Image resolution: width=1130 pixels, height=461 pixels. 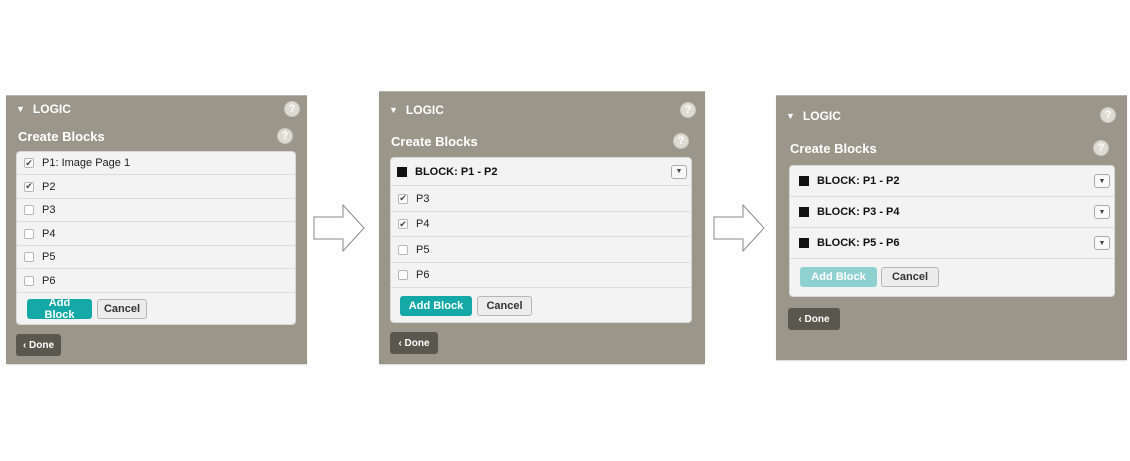 I want to click on page-checkbox-row: ✔ P1: Image Page 1, so click(x=156, y=163).